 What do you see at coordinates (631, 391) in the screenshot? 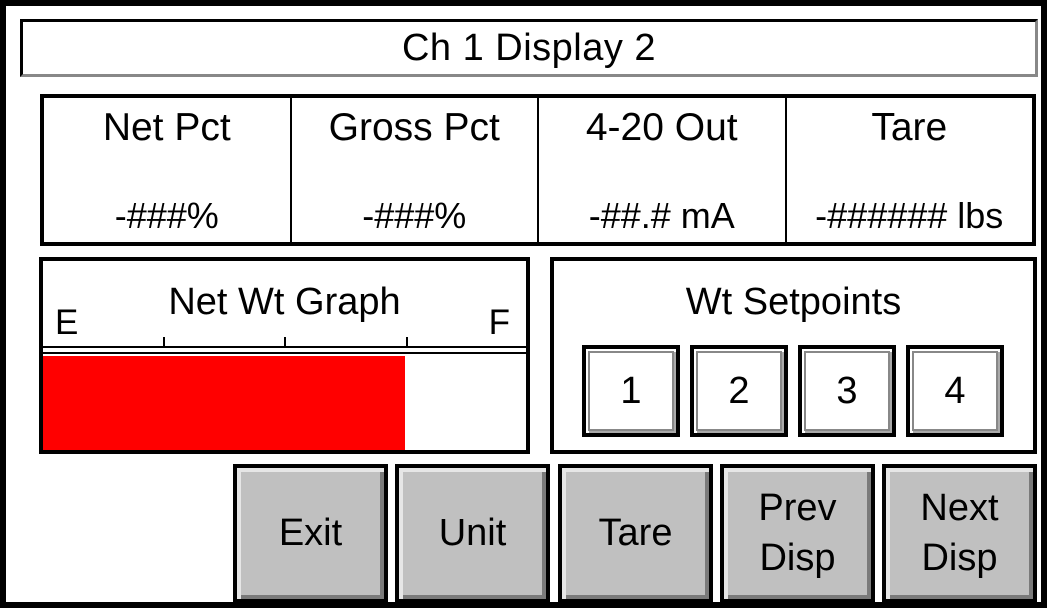
I see `setpoint-1-button: 1` at bounding box center [631, 391].